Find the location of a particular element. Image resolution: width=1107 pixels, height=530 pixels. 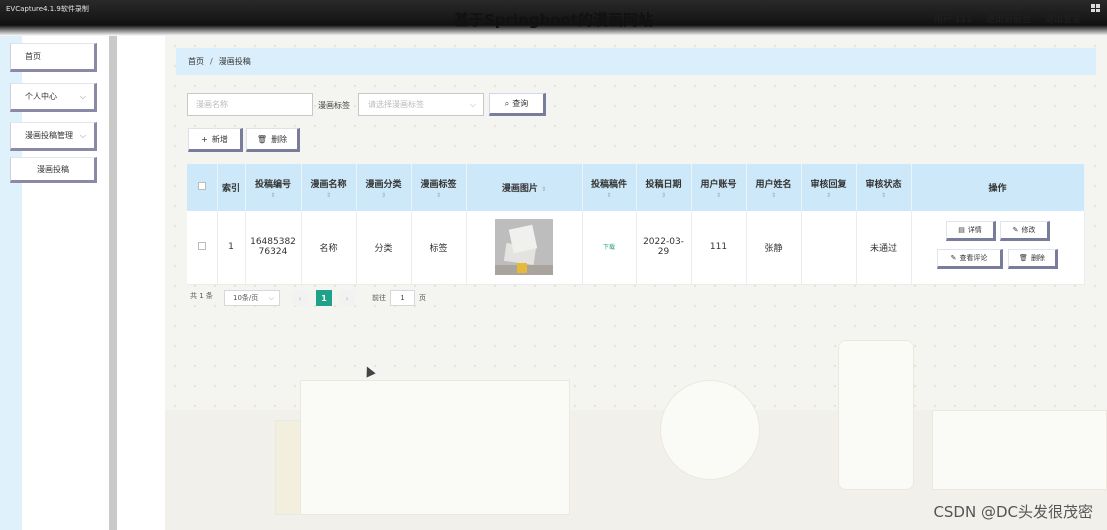

query-button: ⌕ 查询 is located at coordinates (517, 104).